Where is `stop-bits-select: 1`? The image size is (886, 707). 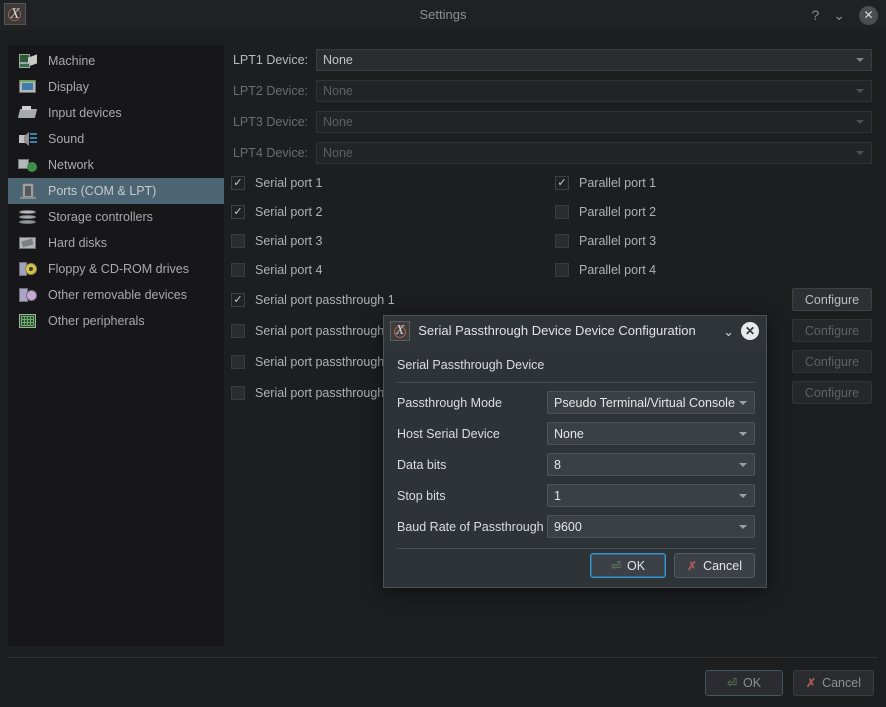
stop-bits-select: 1 is located at coordinates (651, 495).